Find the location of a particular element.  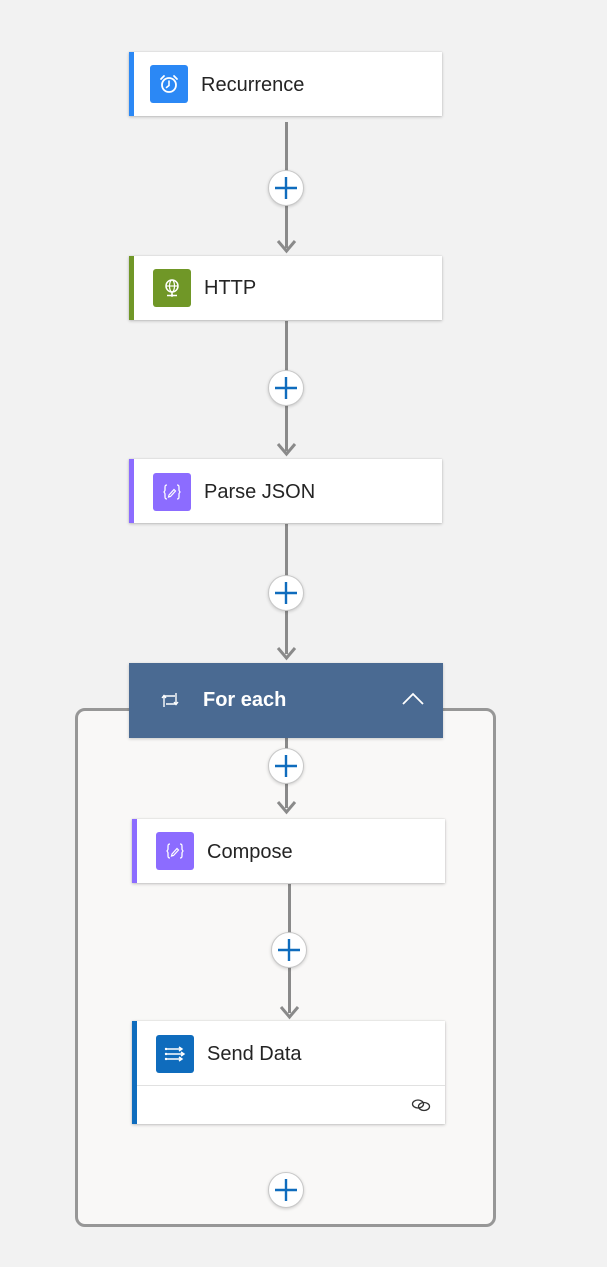

step-title: Parse JSON is located at coordinates (260, 492).